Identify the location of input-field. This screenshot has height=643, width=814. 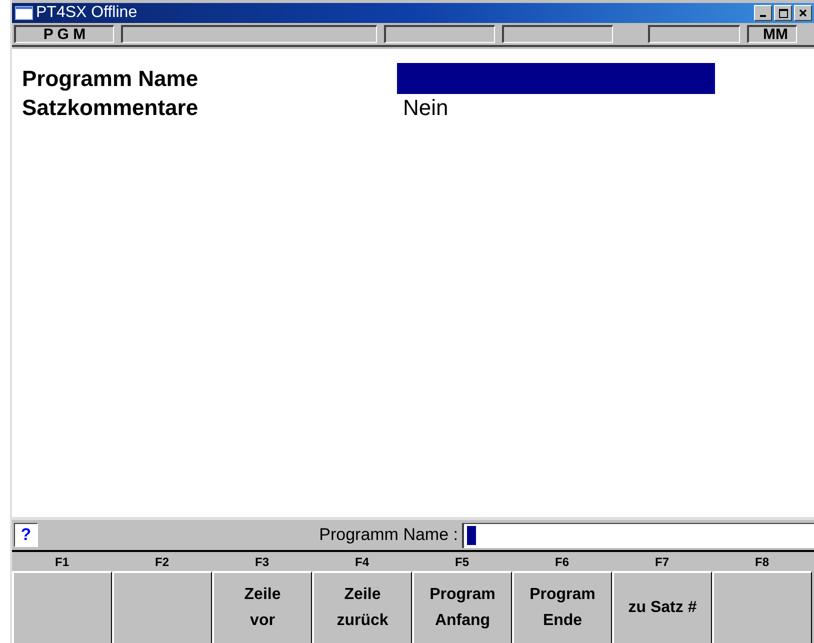
(638, 535).